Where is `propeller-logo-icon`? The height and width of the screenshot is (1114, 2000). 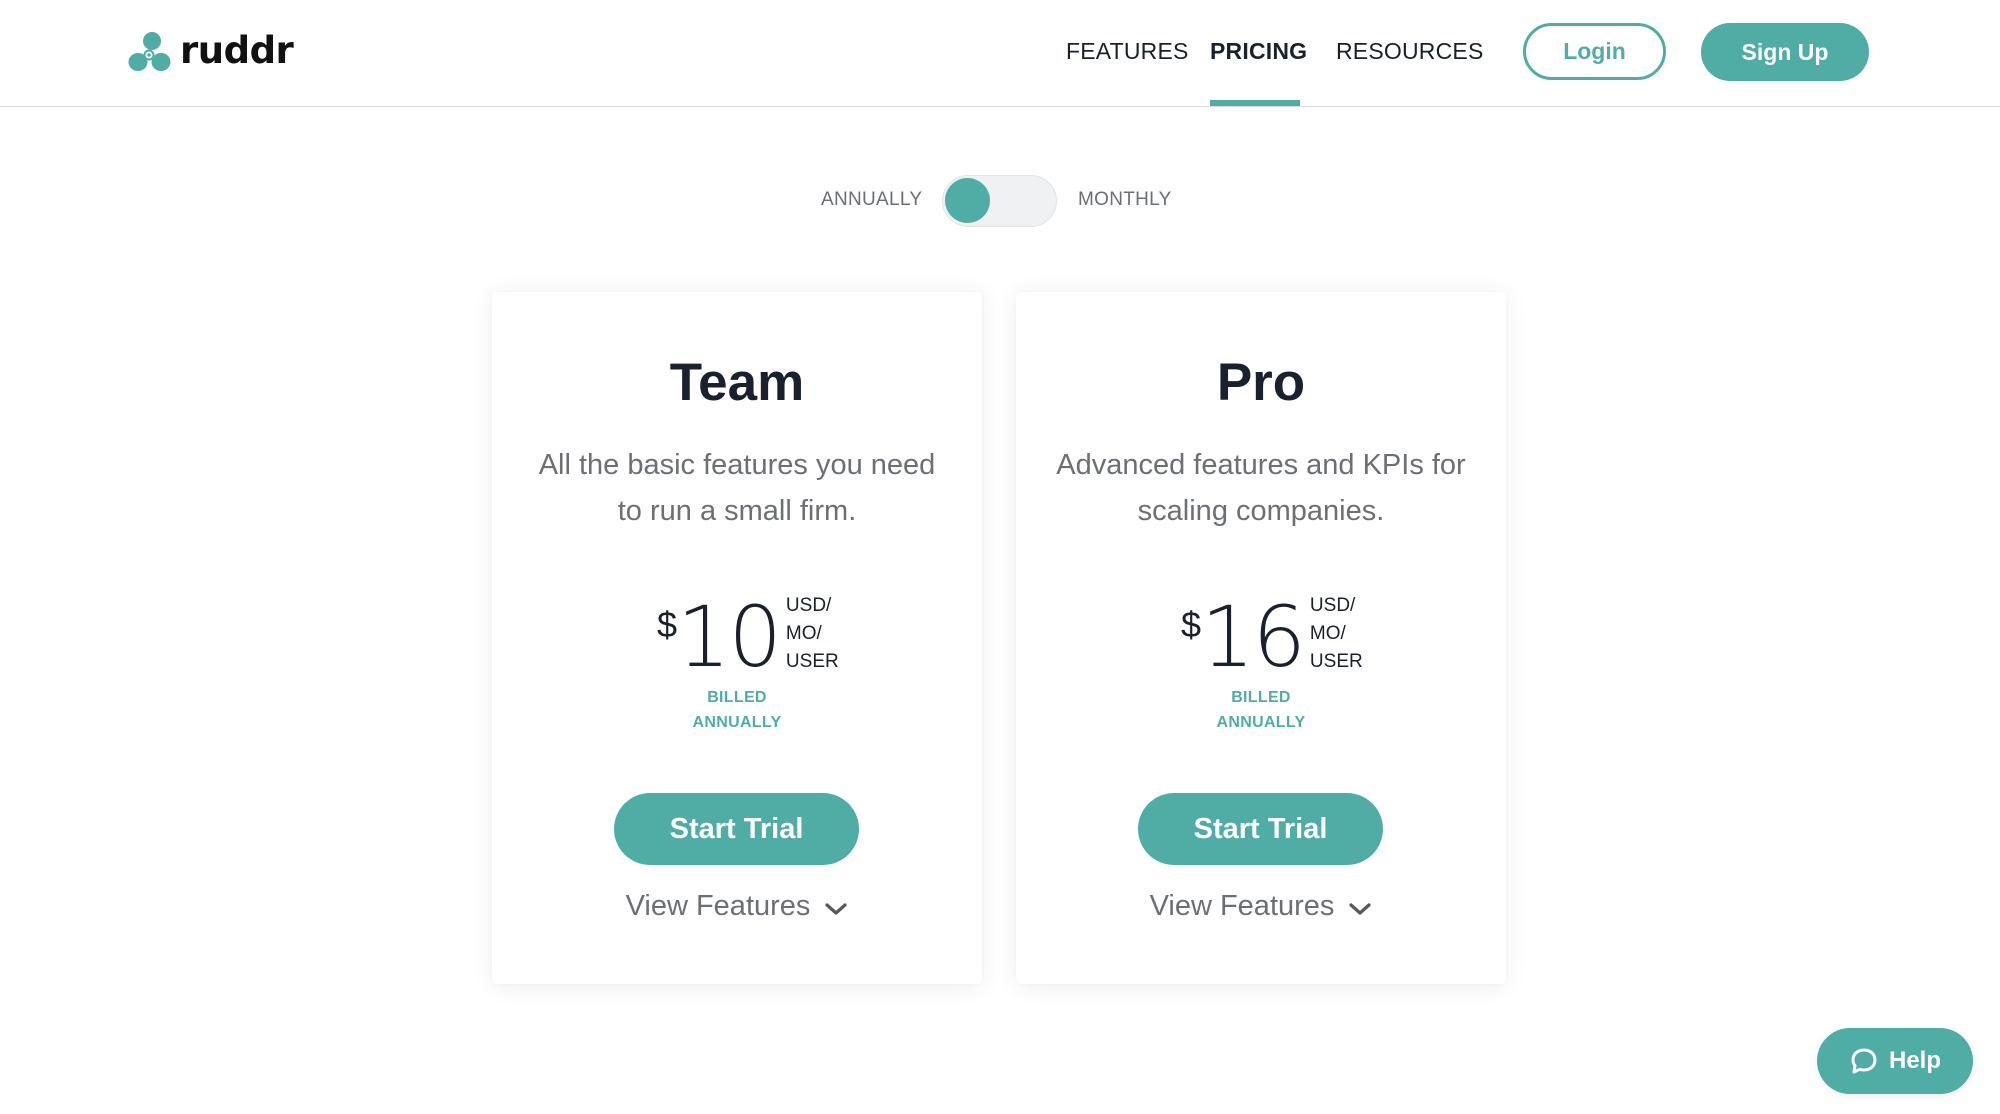 propeller-logo-icon is located at coordinates (149, 51).